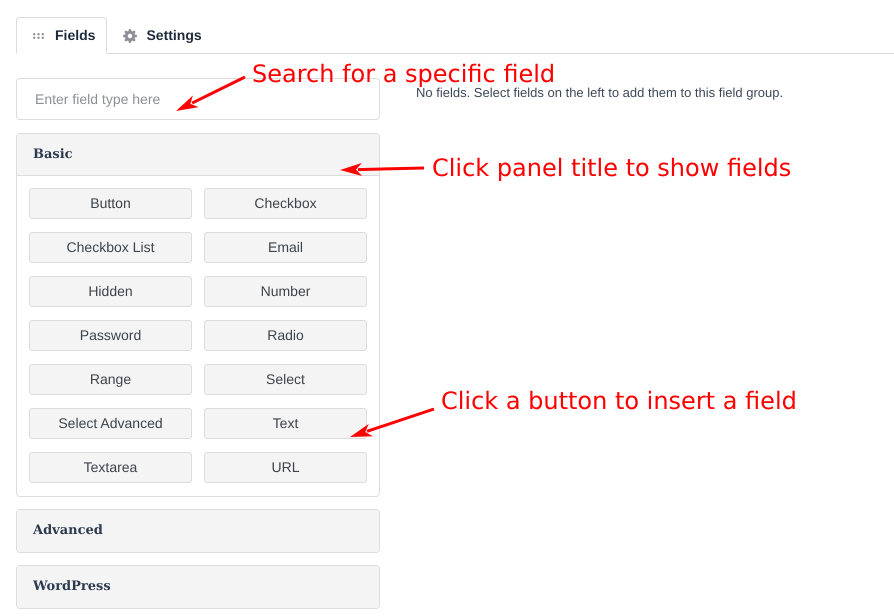  I want to click on annotation-text: Click panel title to show fields, so click(612, 168).